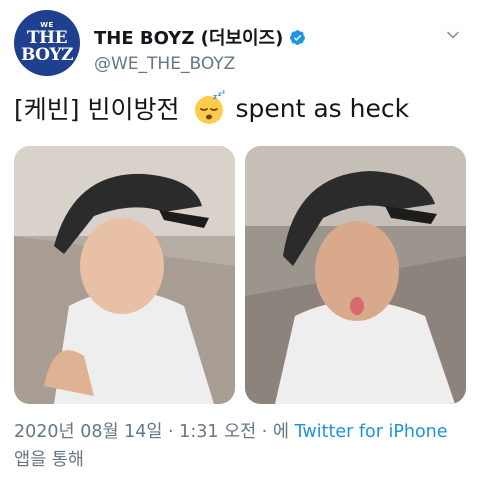 The image size is (480, 480). Describe the element at coordinates (47, 55) in the screenshot. I see `avatar-text-line2: BOYZ` at that location.